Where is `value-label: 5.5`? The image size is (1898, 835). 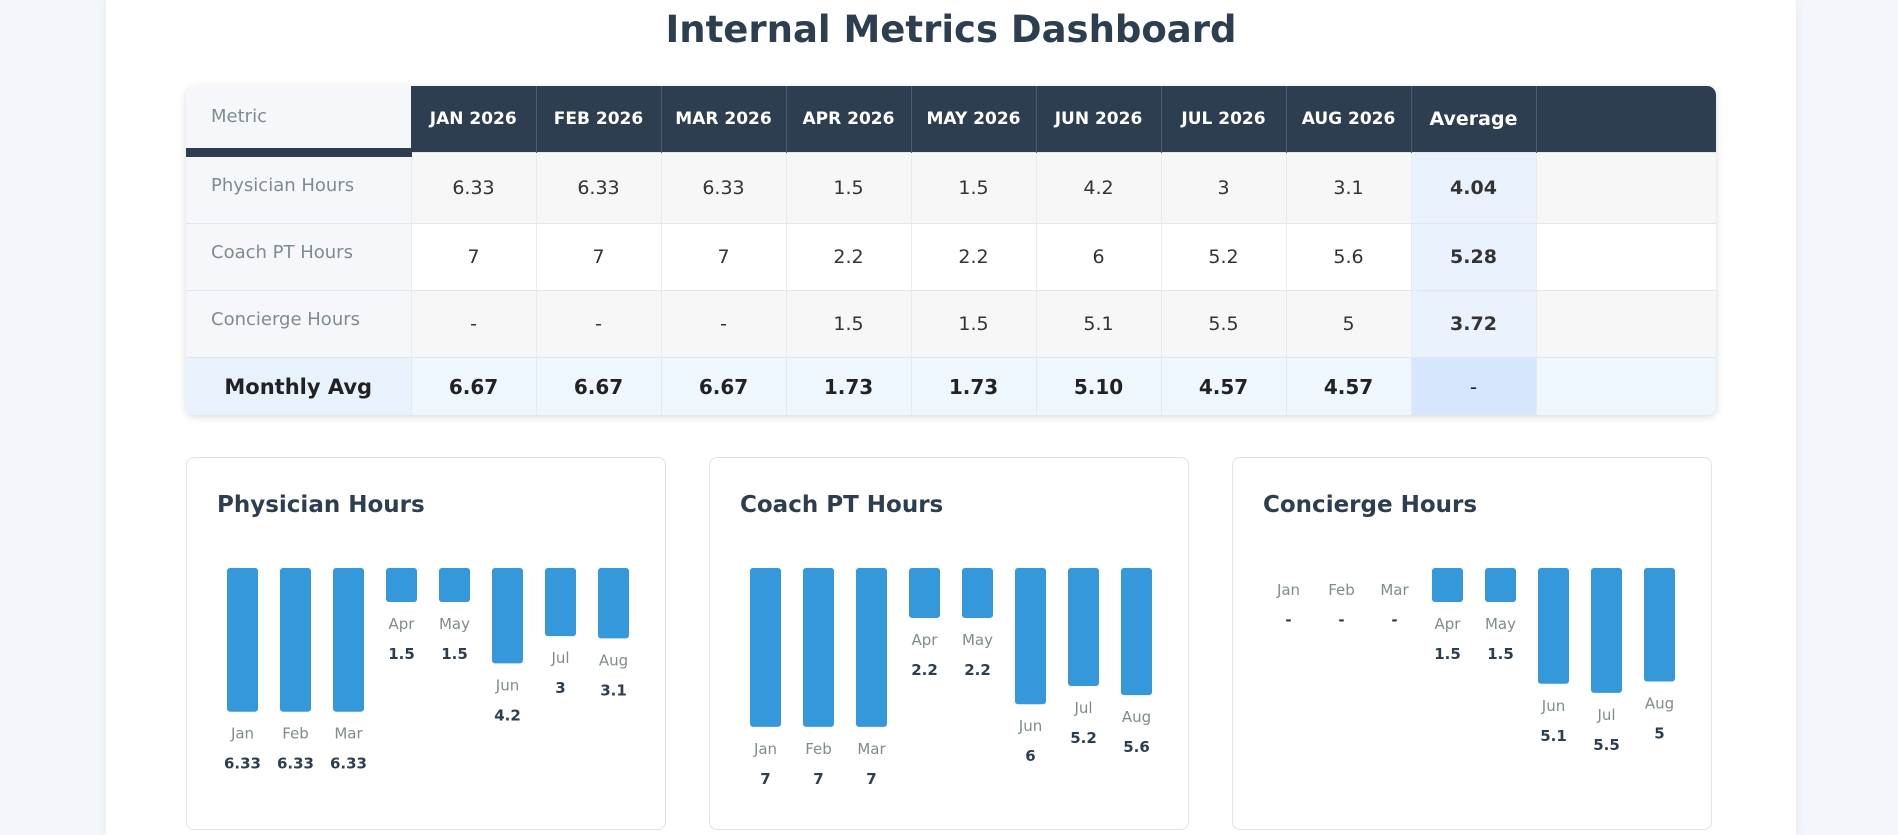
value-label: 5.5 is located at coordinates (1606, 745).